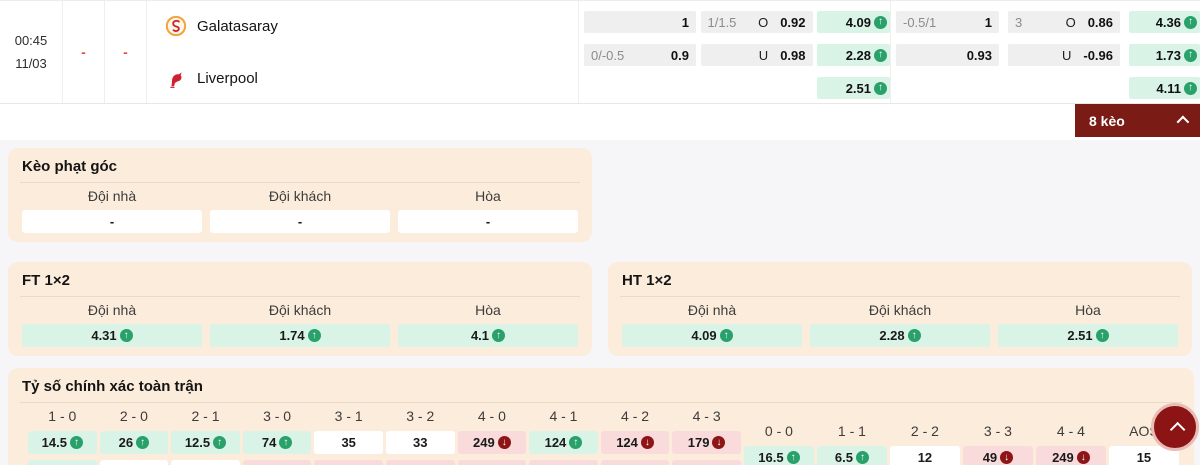 The width and height of the screenshot is (1200, 465). I want to click on away-score-cell: -, so click(126, 52).